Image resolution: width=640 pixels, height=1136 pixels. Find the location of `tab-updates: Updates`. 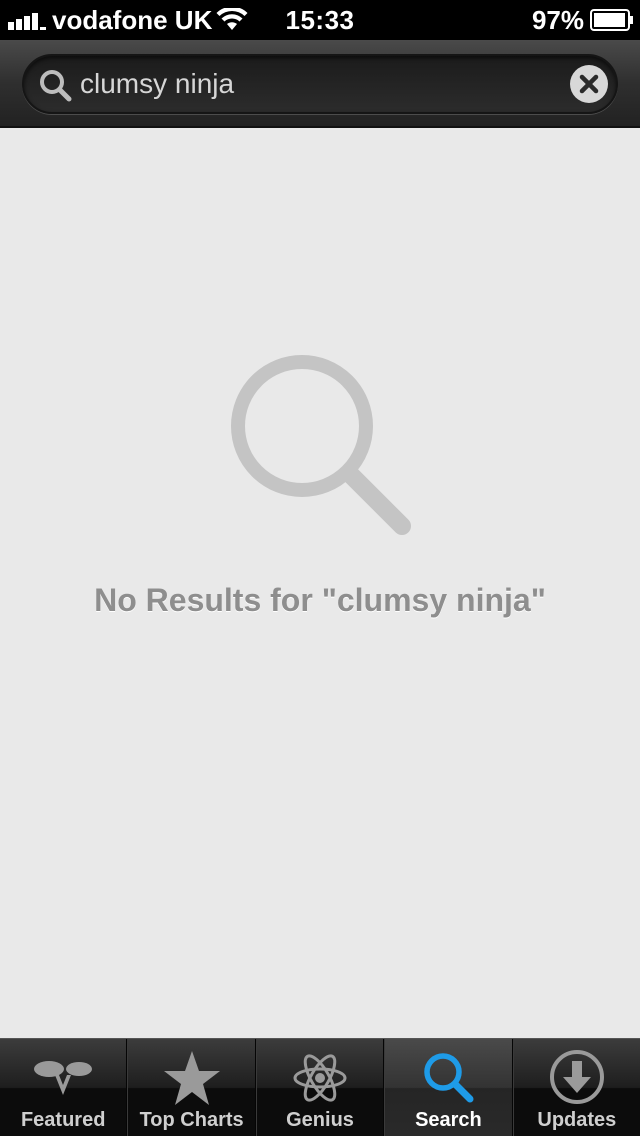

tab-updates: Updates is located at coordinates (576, 1087).